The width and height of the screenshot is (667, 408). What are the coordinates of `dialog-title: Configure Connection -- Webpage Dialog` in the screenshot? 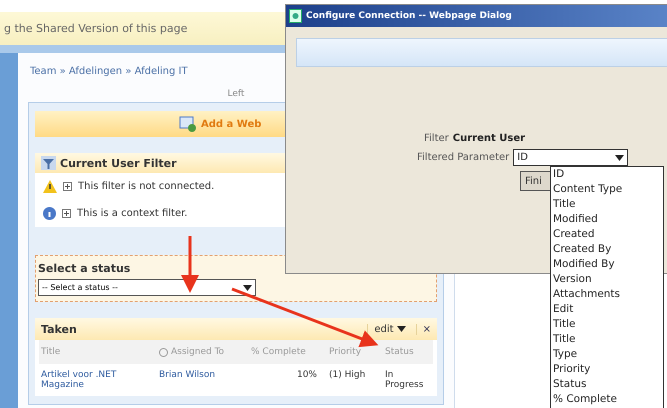 It's located at (409, 16).